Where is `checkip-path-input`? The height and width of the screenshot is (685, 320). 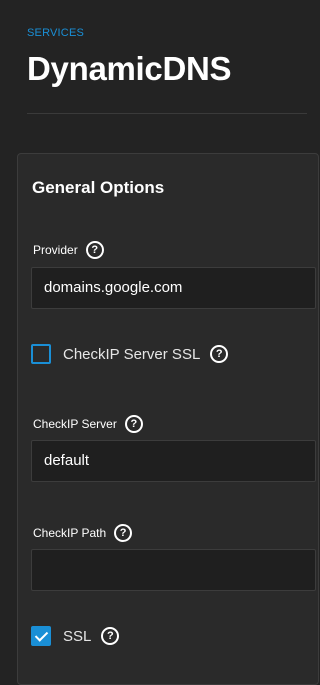 checkip-path-input is located at coordinates (173, 570).